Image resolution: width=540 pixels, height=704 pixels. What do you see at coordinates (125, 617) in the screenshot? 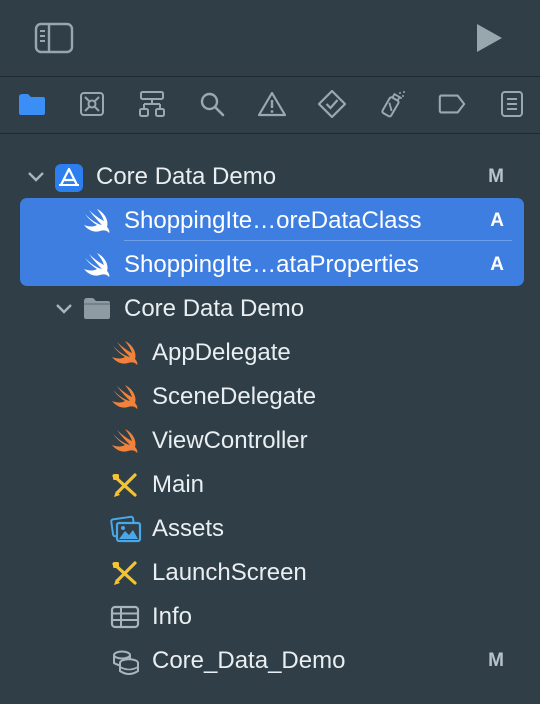
I see `plist-table-icon` at bounding box center [125, 617].